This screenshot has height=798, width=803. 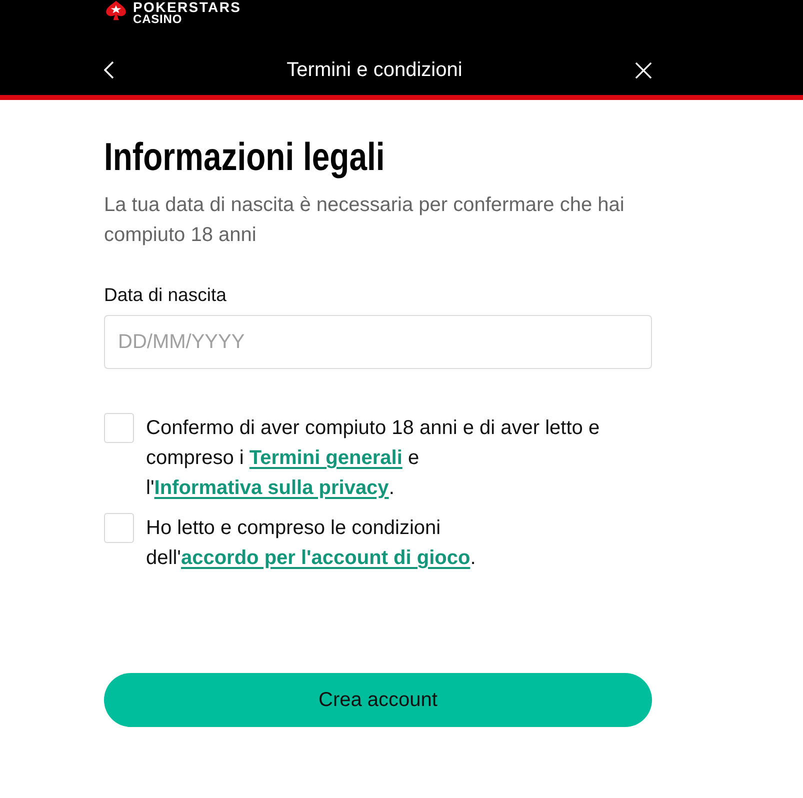 I want to click on close-icon, so click(x=643, y=70).